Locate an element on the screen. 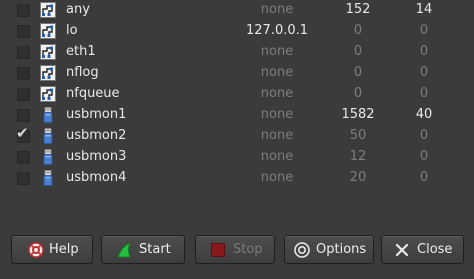 The width and height of the screenshot is (474, 279). close-icon is located at coordinates (402, 250).